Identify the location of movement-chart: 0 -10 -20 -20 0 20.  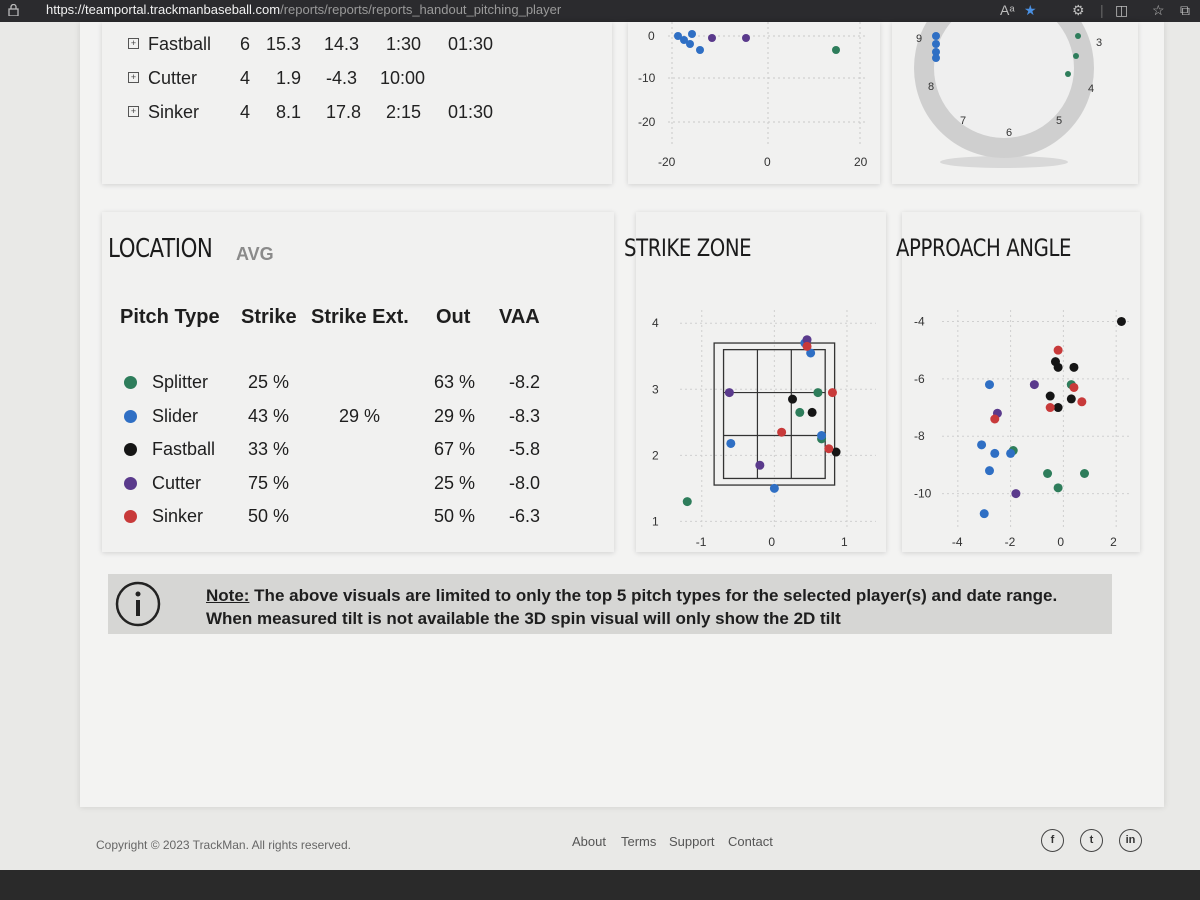
(753, 95).